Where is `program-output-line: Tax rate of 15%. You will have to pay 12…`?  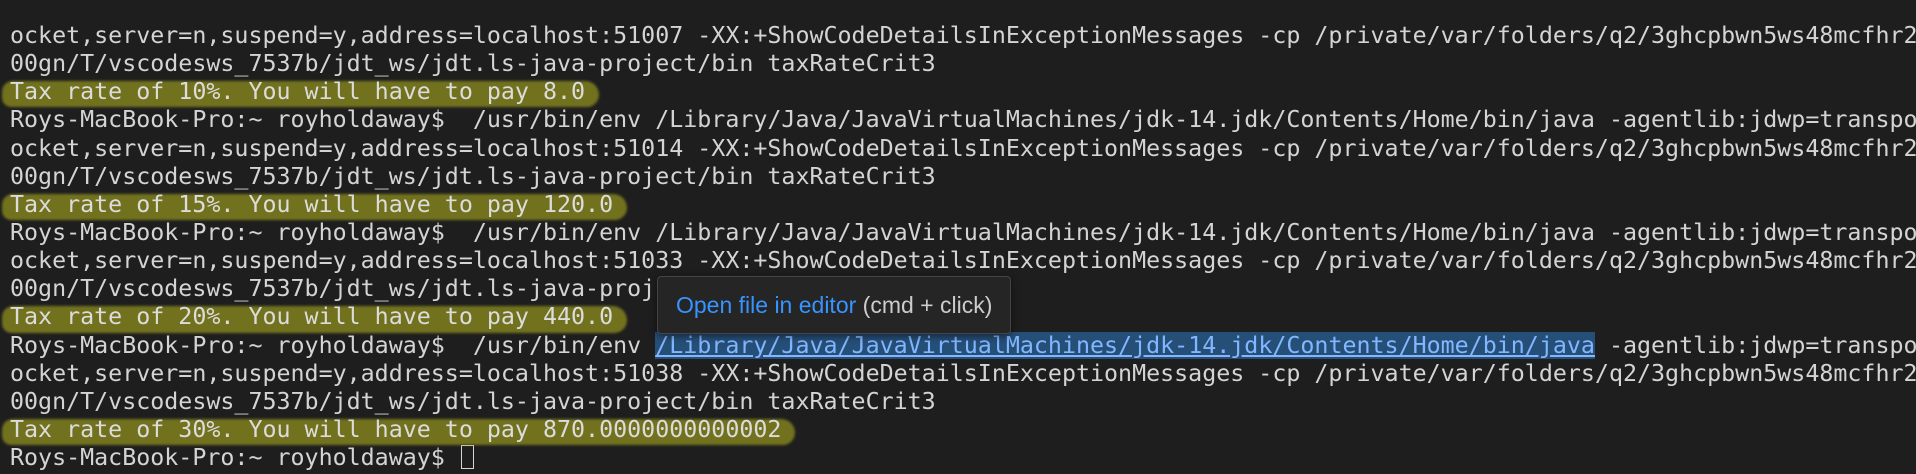
program-output-line: Tax rate of 15%. You will have to pay 12… is located at coordinates (958, 205).